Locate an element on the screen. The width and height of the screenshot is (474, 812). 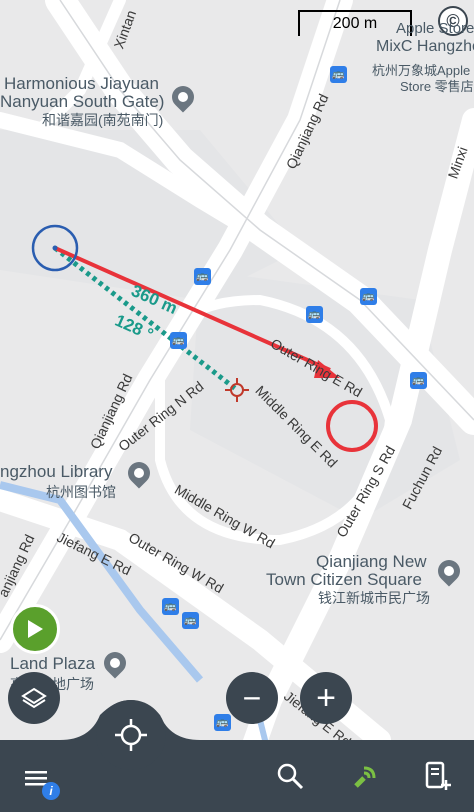
add-marker-button is located at coordinates (438, 776).